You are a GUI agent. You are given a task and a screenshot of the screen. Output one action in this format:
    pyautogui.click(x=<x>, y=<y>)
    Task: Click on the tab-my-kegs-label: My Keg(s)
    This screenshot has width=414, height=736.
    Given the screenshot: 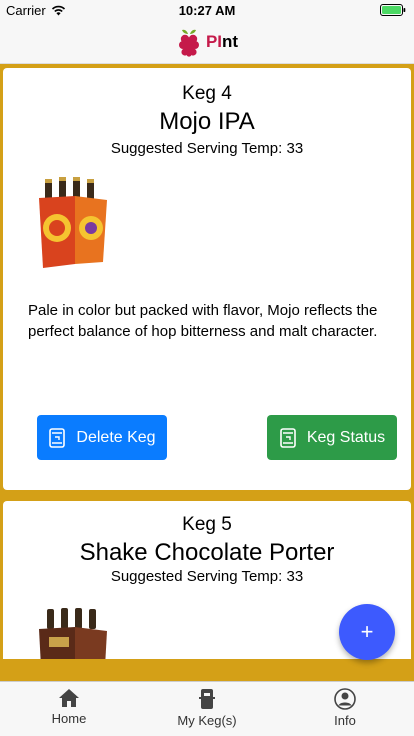 What is the action you would take?
    pyautogui.click(x=207, y=720)
    